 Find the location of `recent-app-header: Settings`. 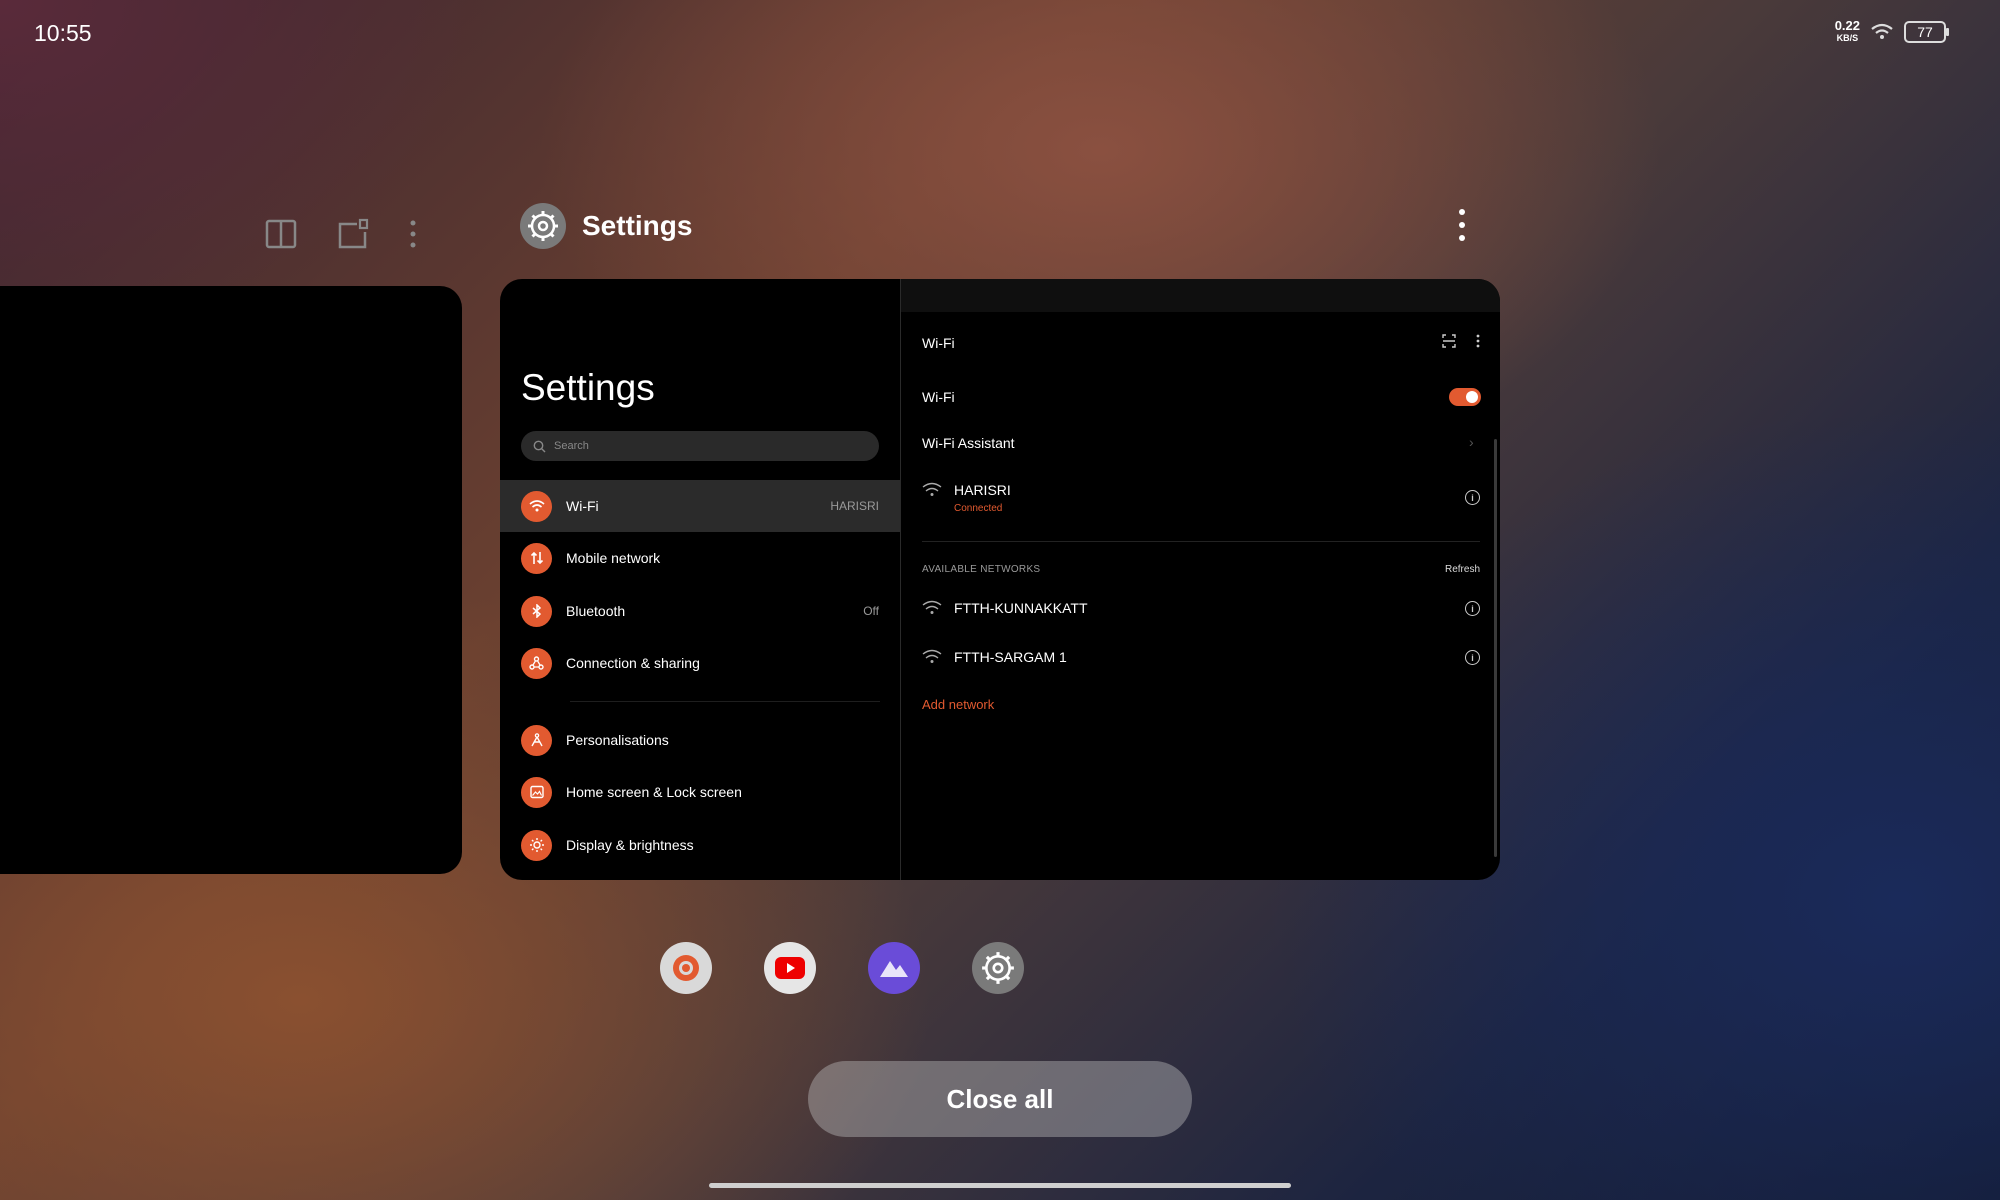

recent-app-header: Settings is located at coordinates (606, 226).